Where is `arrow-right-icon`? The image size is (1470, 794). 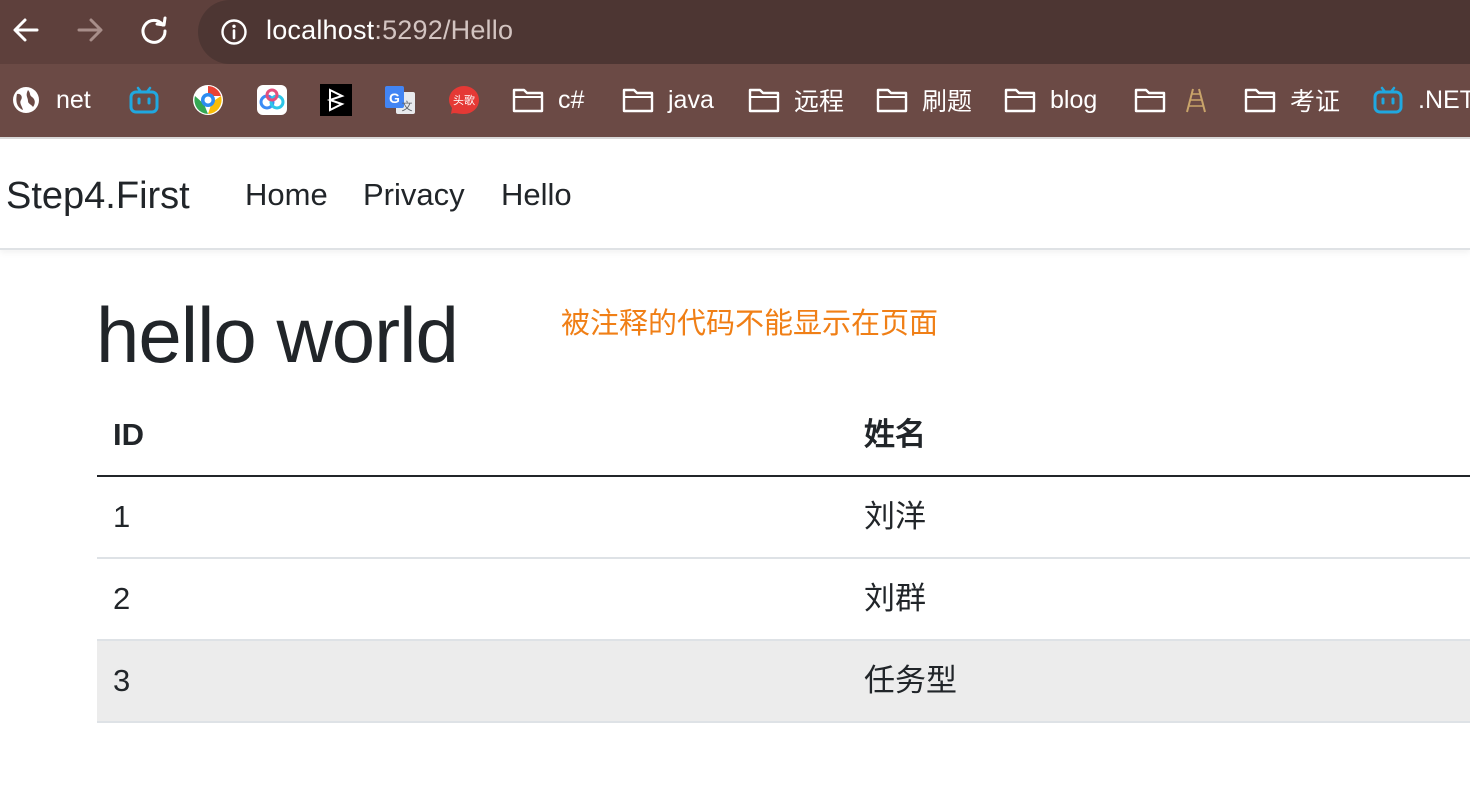
arrow-right-icon is located at coordinates (90, 30).